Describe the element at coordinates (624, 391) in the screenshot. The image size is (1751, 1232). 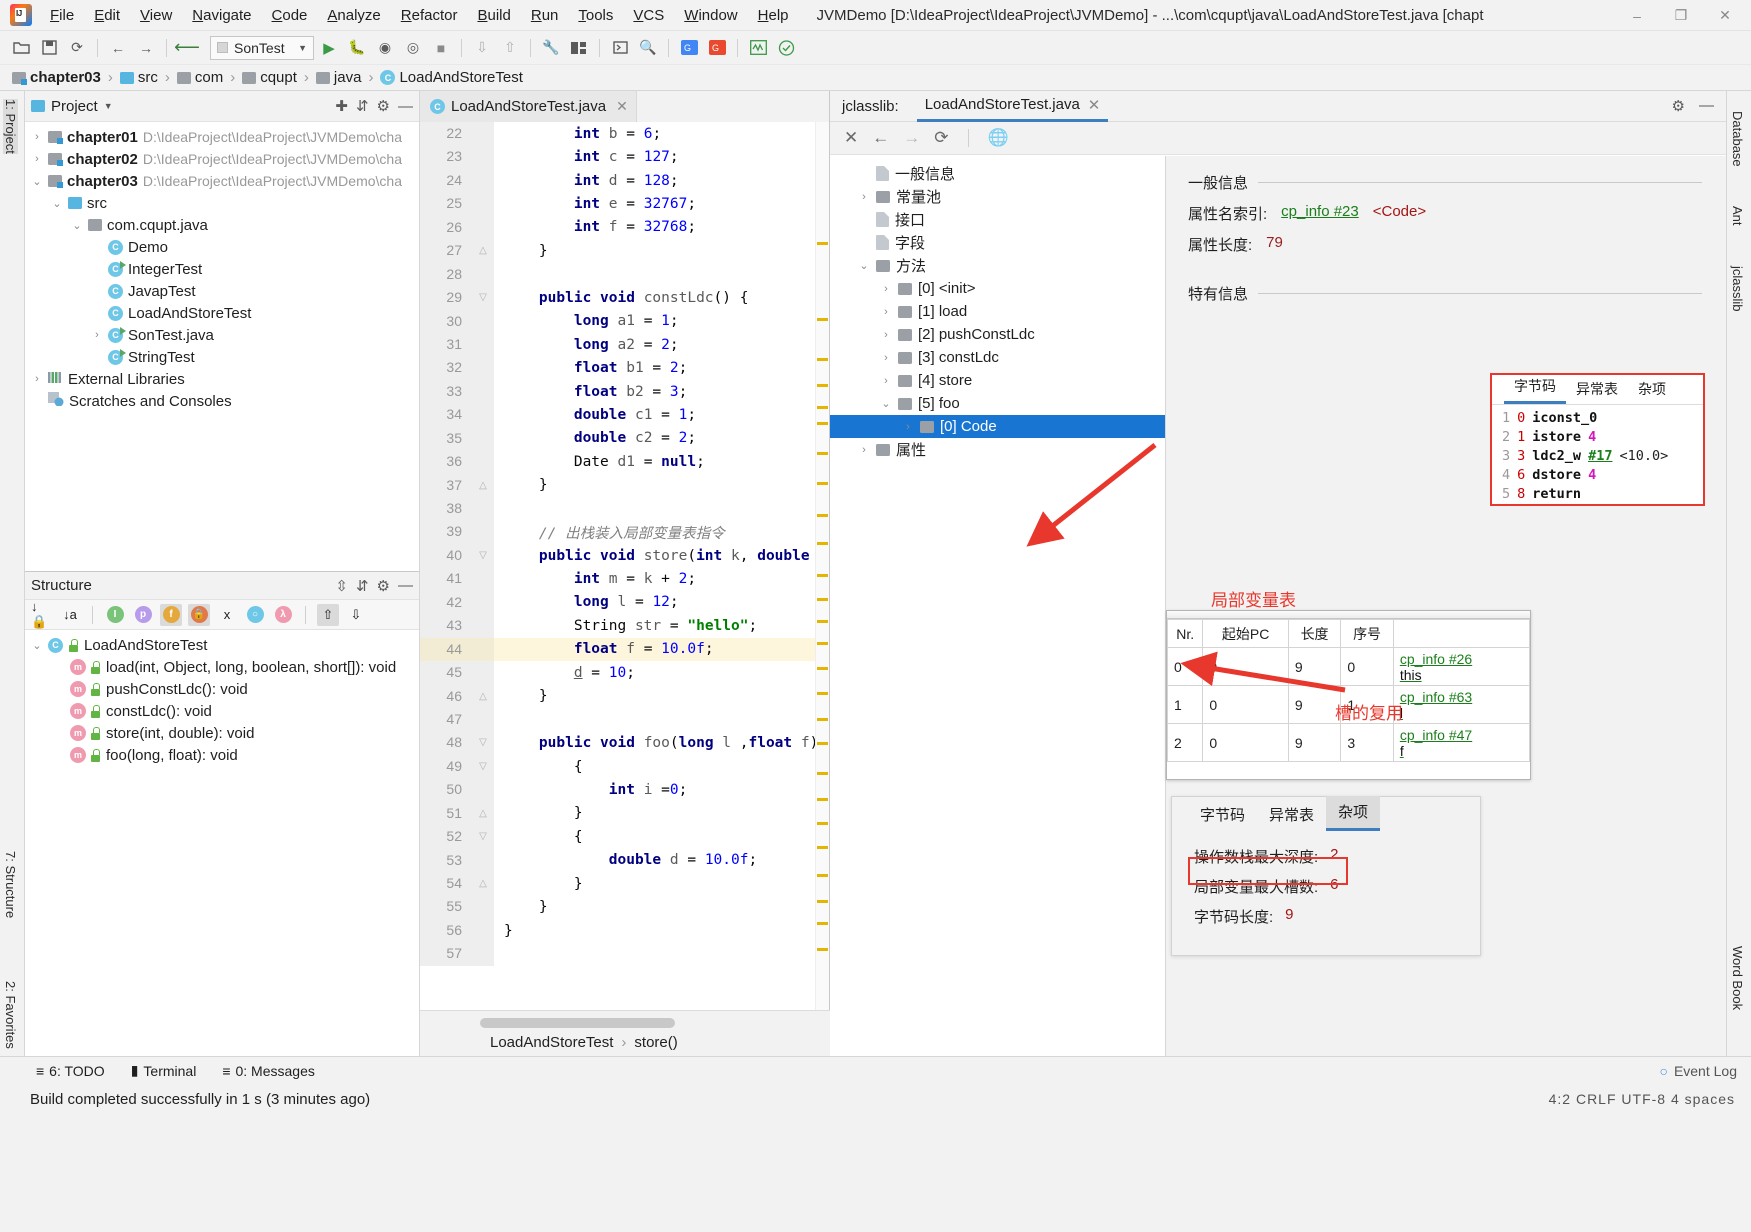
I see `code-line: 33 float b2 = 3;` at that location.